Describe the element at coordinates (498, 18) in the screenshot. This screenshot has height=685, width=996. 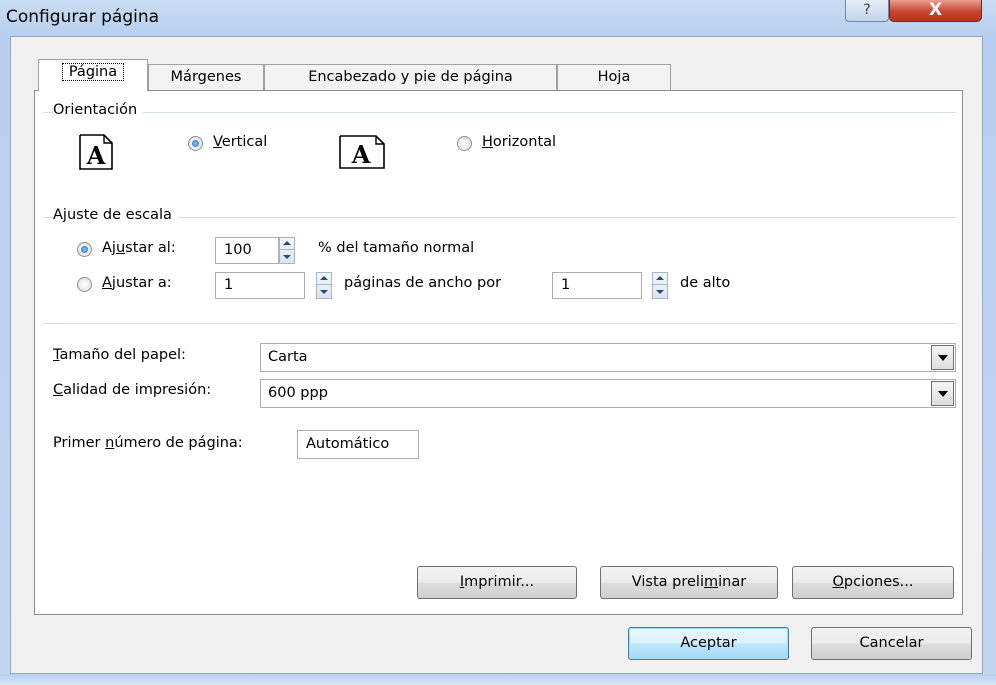
I see `title-bar: Configurar página ? X` at that location.